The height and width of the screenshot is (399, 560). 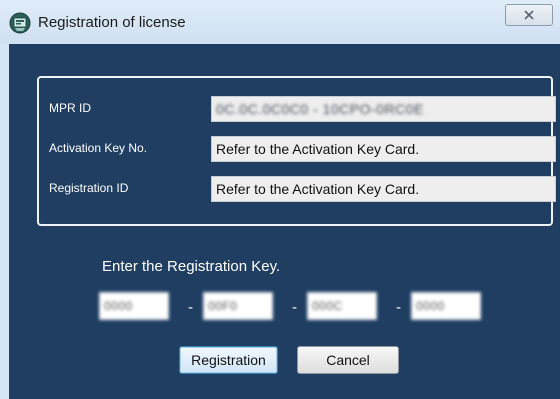 What do you see at coordinates (98, 148) in the screenshot?
I see `activation-key-label: Activation Key No.` at bounding box center [98, 148].